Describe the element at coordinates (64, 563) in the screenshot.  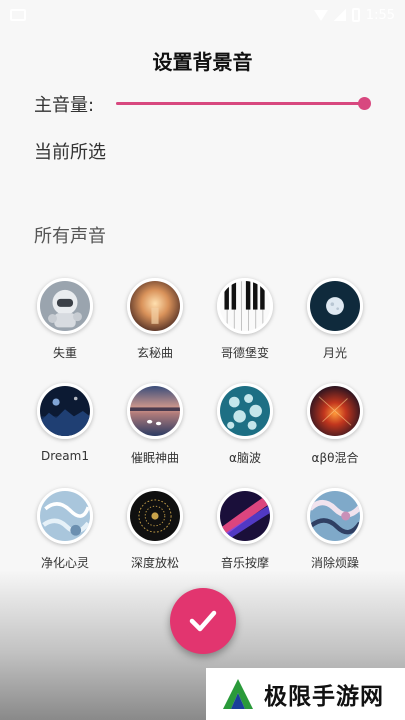
I see `sound-name: 净化心灵` at that location.